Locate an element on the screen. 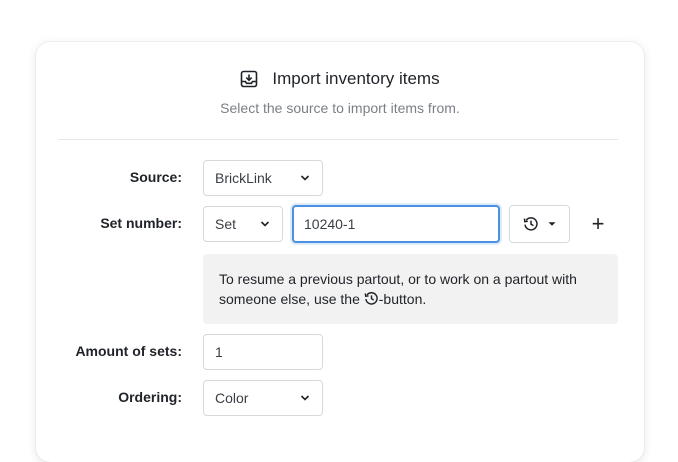 This screenshot has width=678, height=462. info-text-after: -button. is located at coordinates (402, 299).